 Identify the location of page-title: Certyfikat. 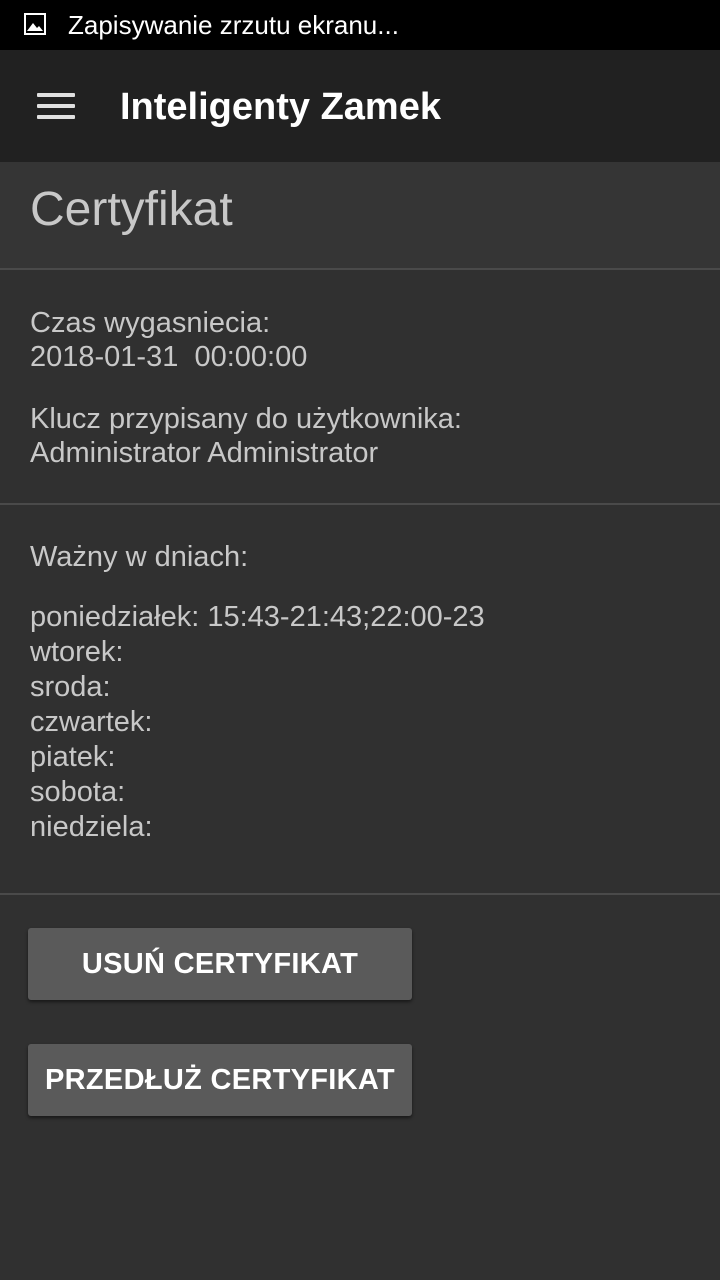
(131, 209).